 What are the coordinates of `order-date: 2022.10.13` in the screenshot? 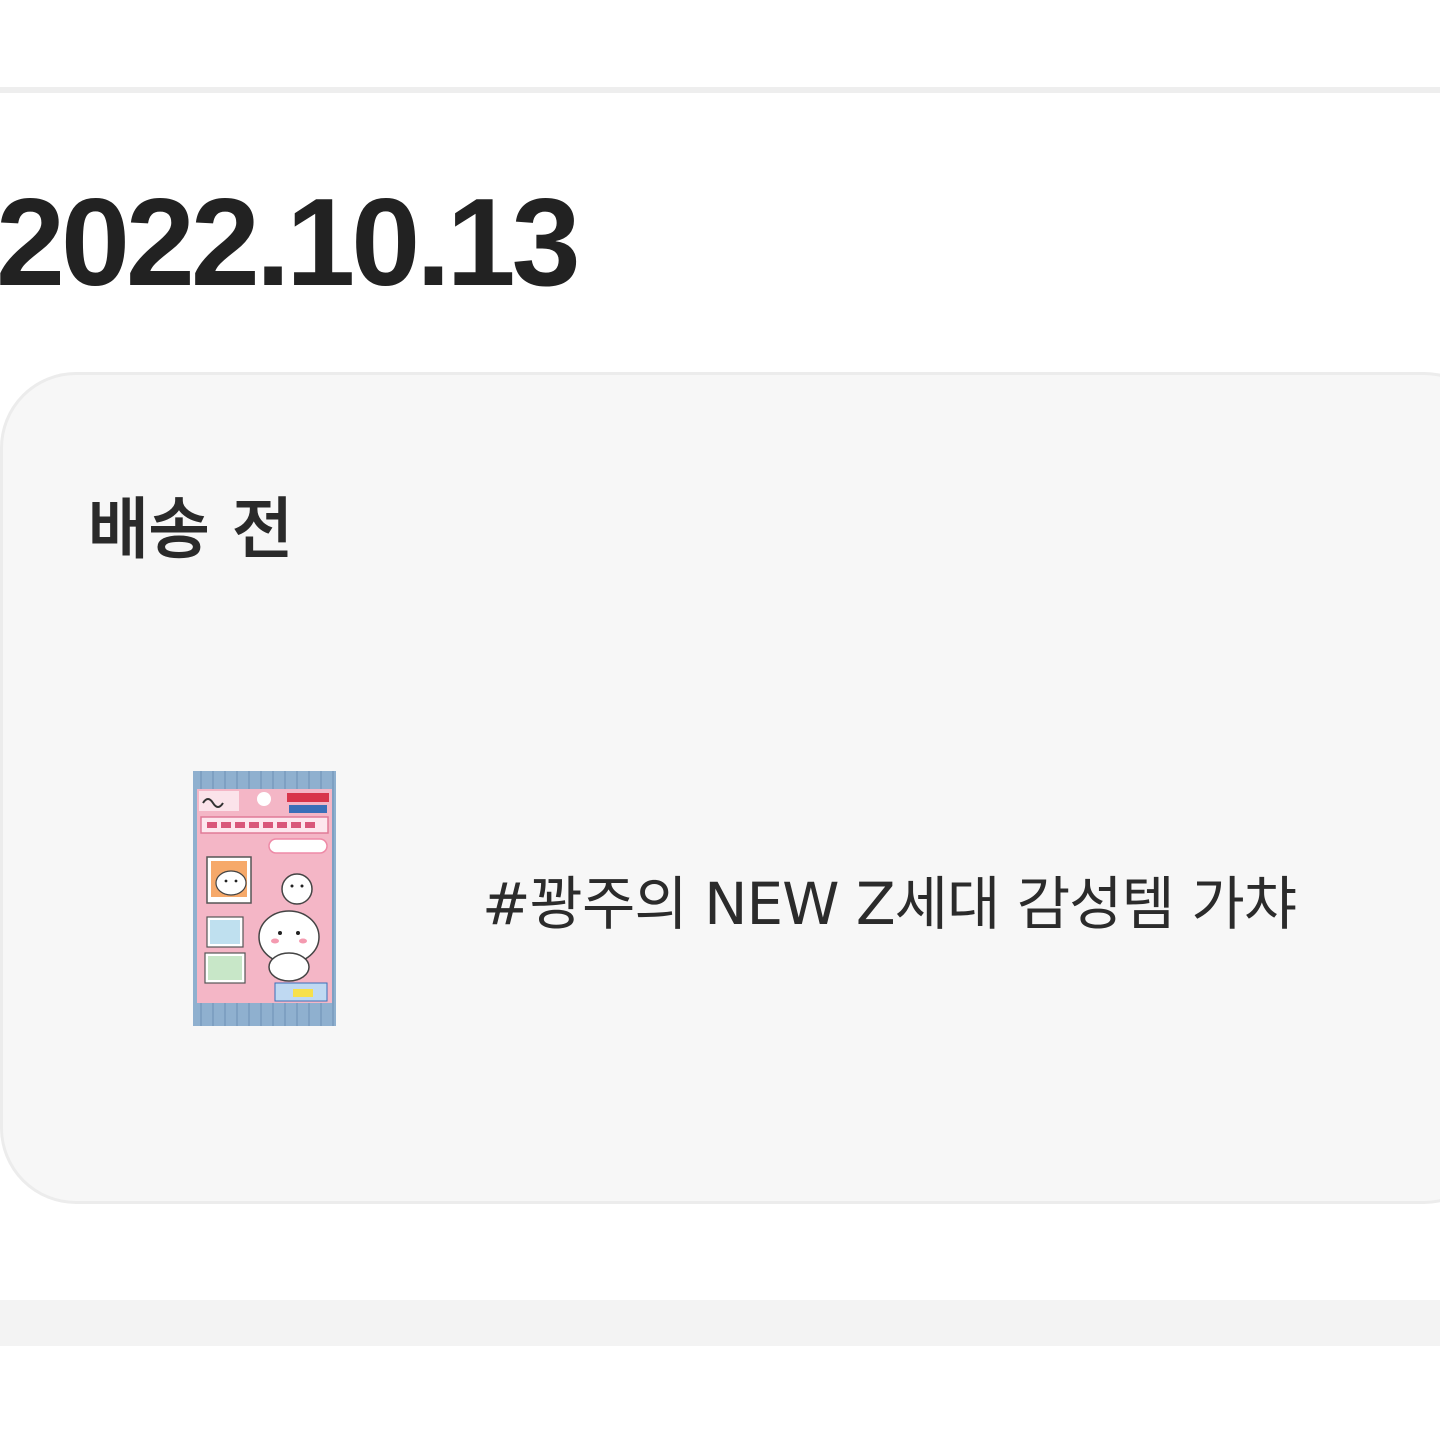 It's located at (290, 243).